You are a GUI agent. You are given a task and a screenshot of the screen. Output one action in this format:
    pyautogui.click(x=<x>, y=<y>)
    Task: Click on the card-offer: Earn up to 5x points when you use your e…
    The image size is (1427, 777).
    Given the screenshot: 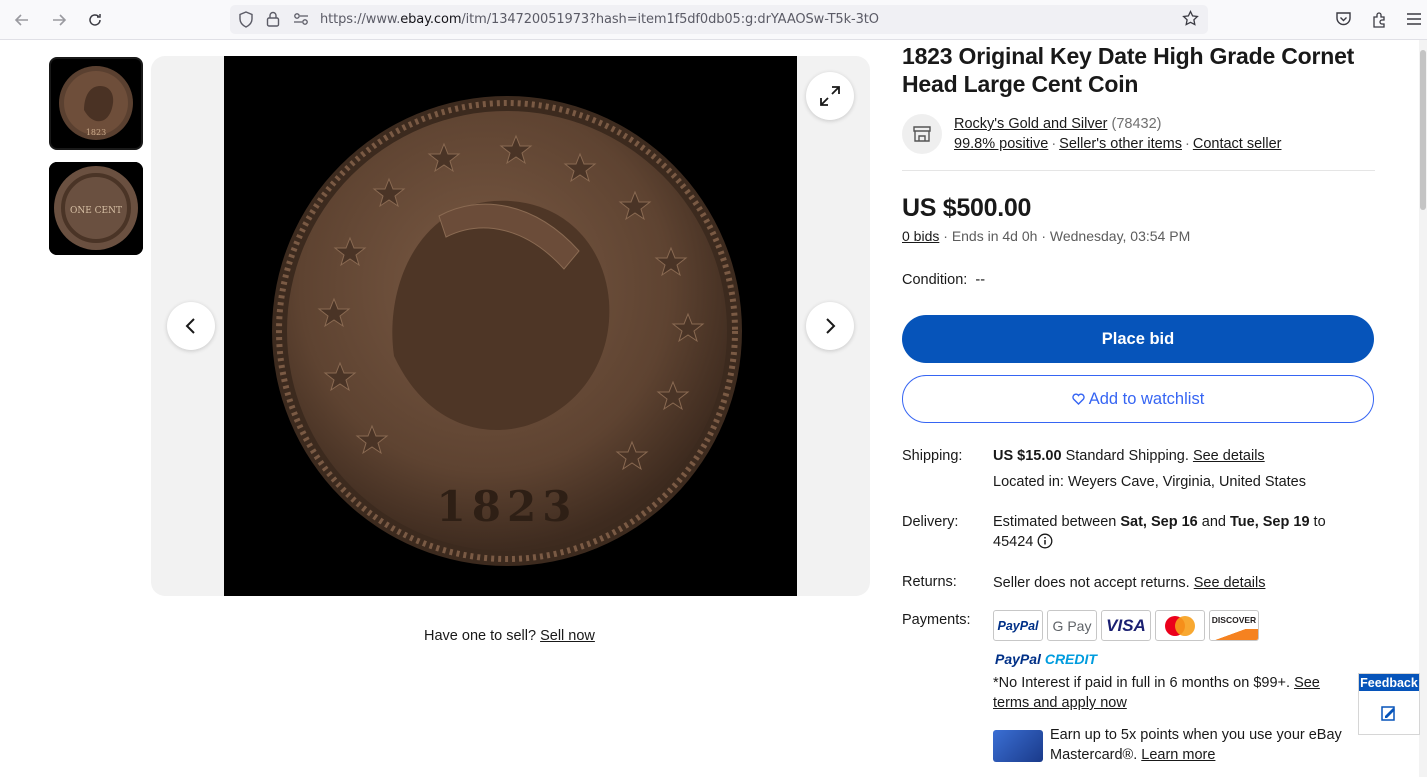 What is the action you would take?
    pyautogui.click(x=1205, y=745)
    